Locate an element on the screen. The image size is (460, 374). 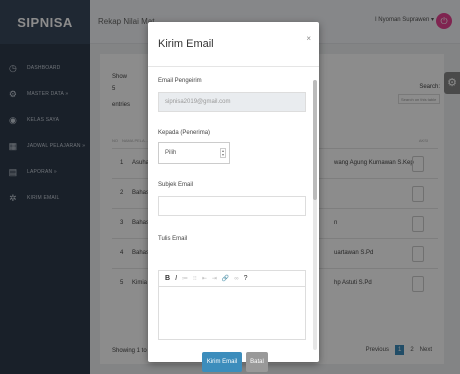
italic-icon: I is located at coordinates (176, 278).